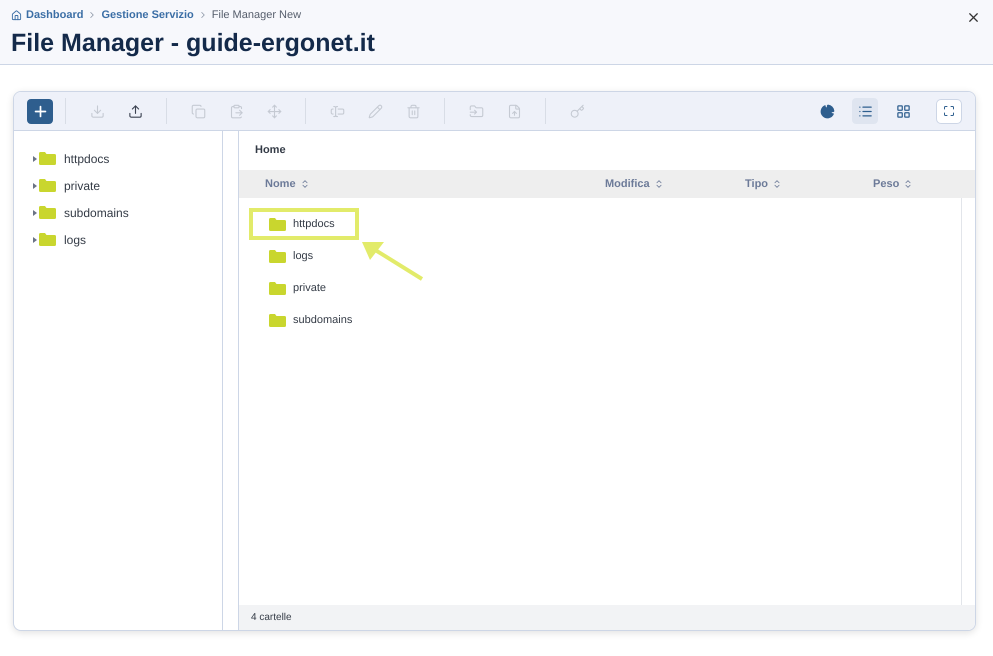  What do you see at coordinates (87, 159) in the screenshot?
I see `tree-label: httpdocs` at bounding box center [87, 159].